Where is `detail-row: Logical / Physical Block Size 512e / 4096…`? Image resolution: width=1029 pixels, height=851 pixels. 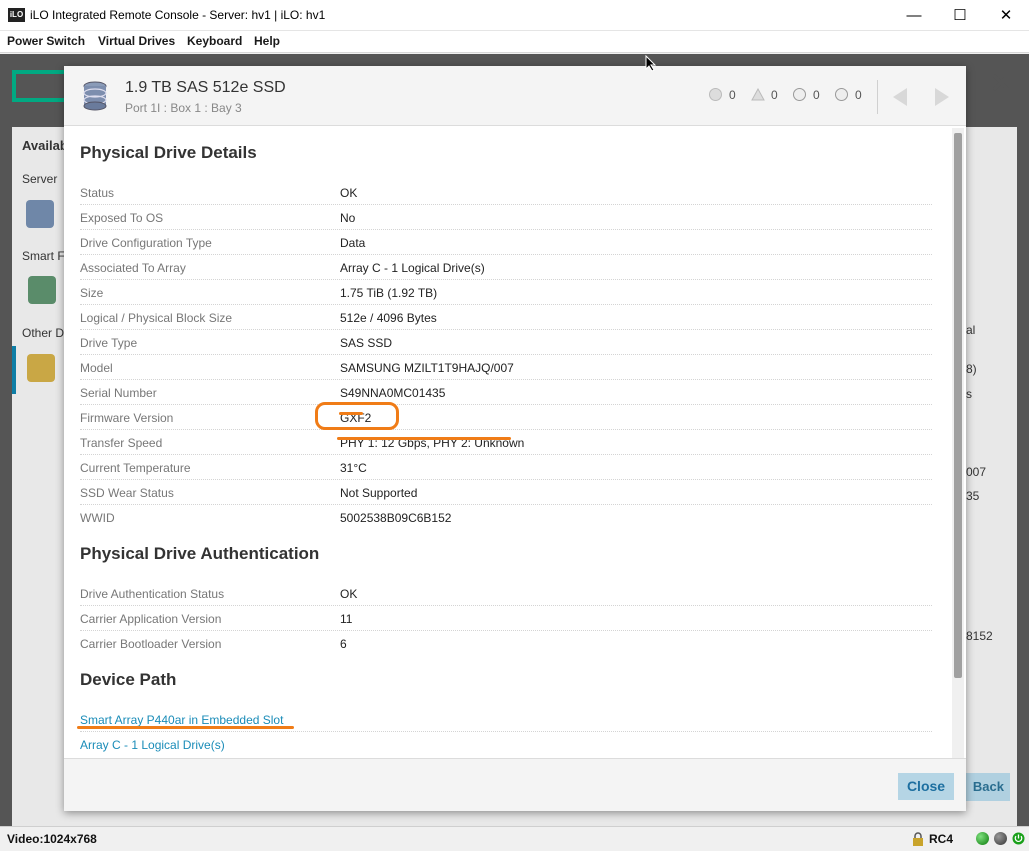 detail-row: Logical / Physical Block Size 512e / 4096… is located at coordinates (506, 317).